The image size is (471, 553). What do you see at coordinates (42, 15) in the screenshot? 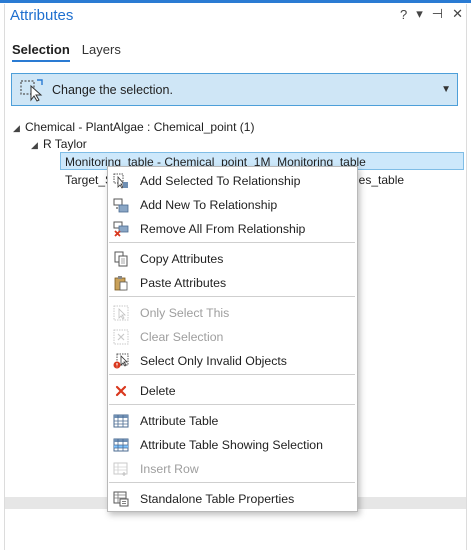
I see `pane-title: Attributes` at bounding box center [42, 15].